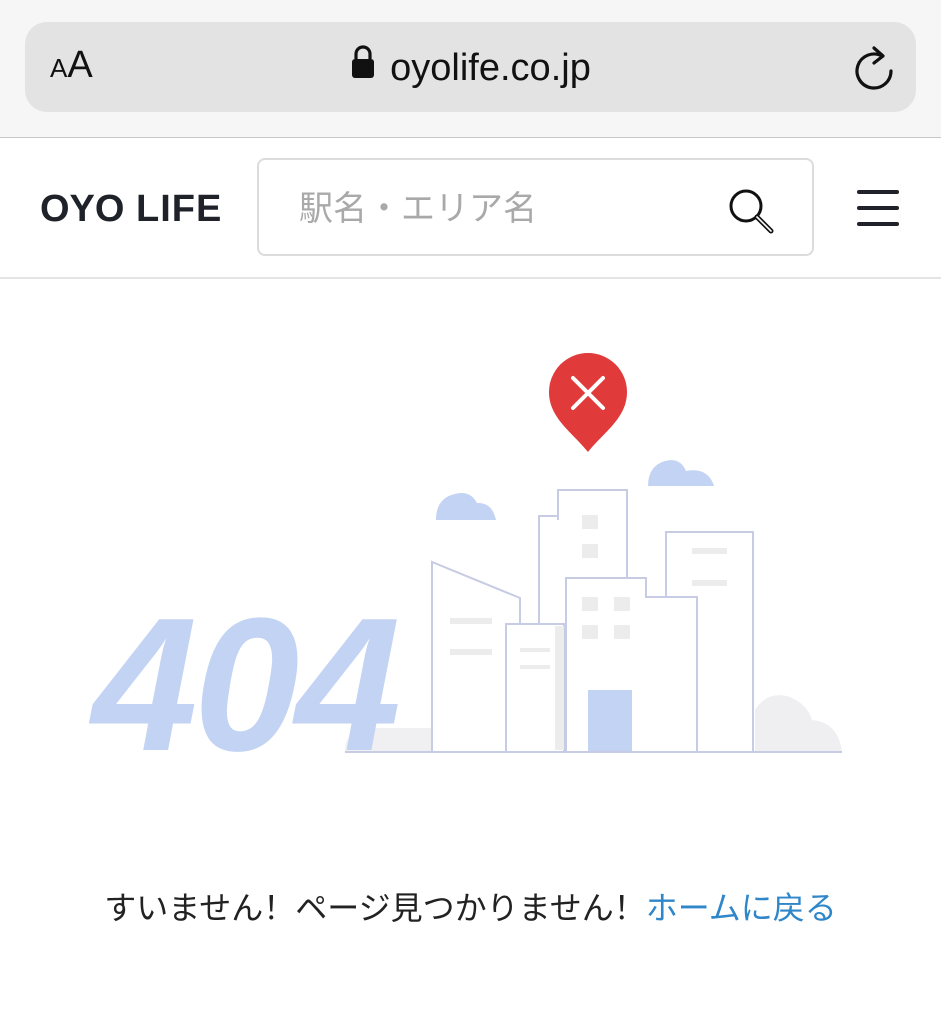  Describe the element at coordinates (363, 67) in the screenshot. I see `lock-icon` at that location.